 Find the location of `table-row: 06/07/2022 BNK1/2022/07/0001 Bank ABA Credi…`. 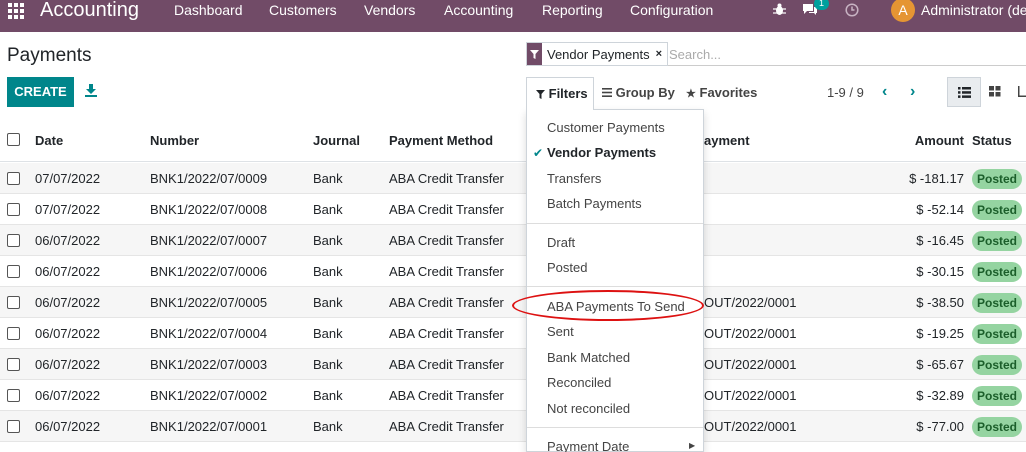

table-row: 06/07/2022 BNK1/2022/07/0001 Bank ABA Credi… is located at coordinates (513, 426).